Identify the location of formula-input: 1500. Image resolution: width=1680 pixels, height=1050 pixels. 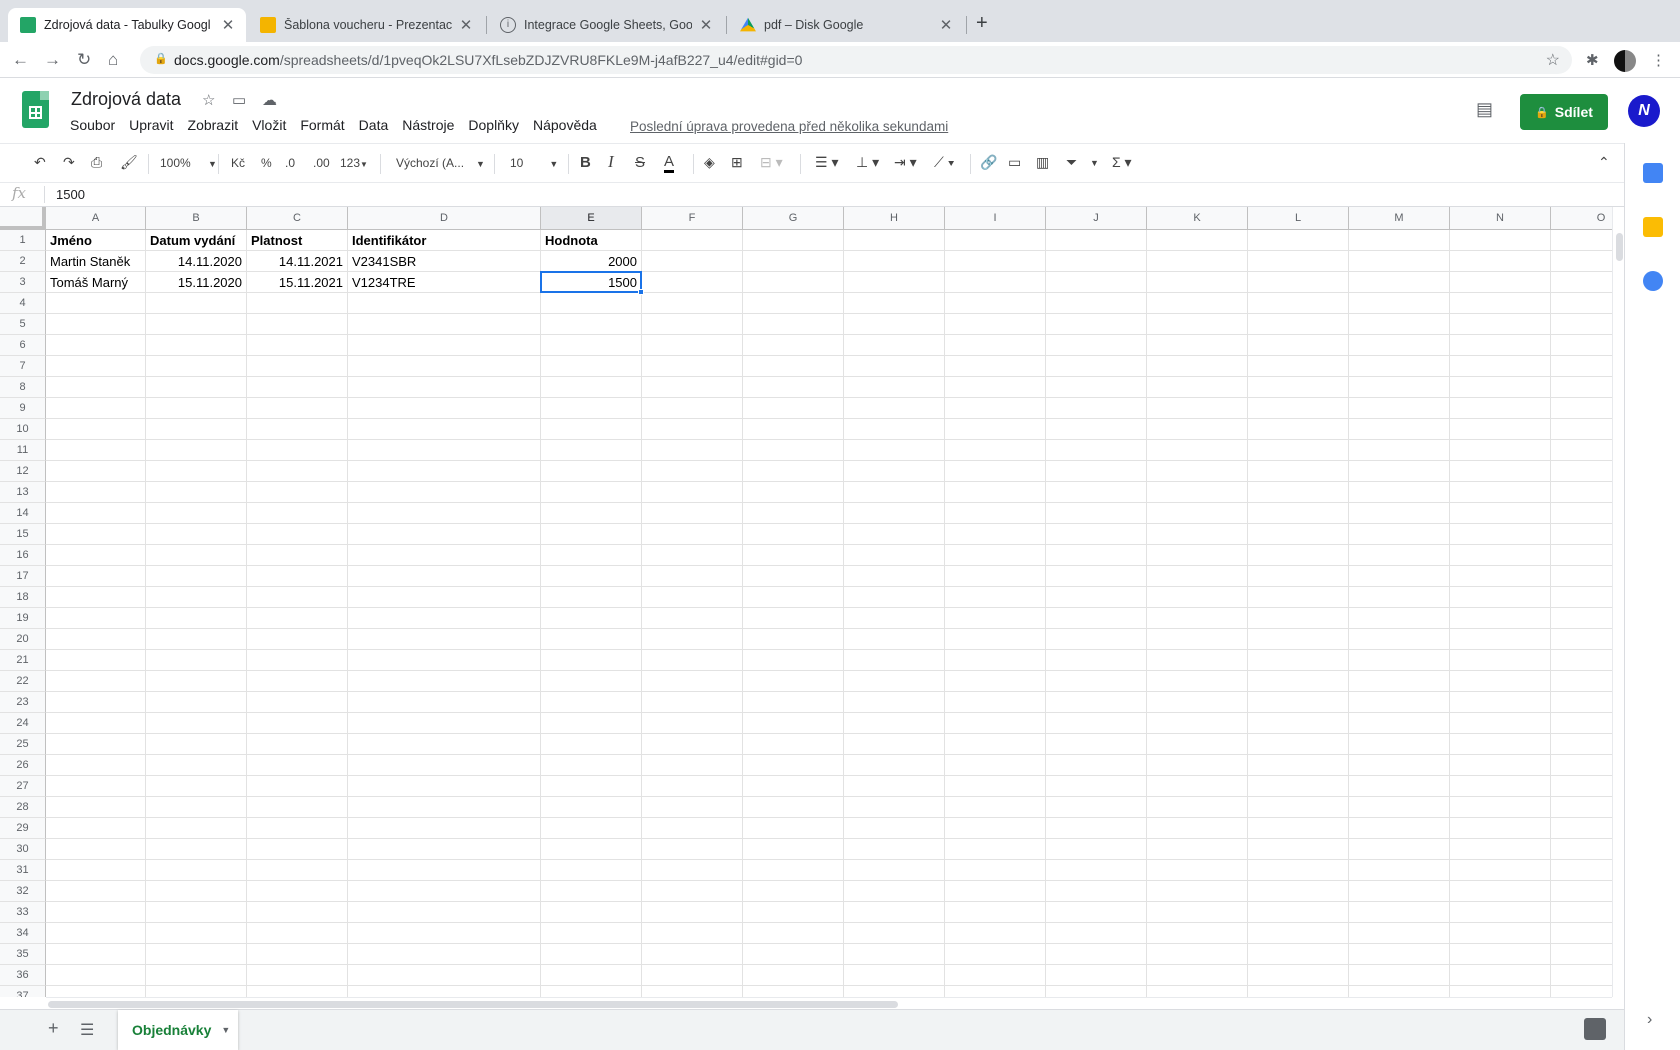
(70, 194).